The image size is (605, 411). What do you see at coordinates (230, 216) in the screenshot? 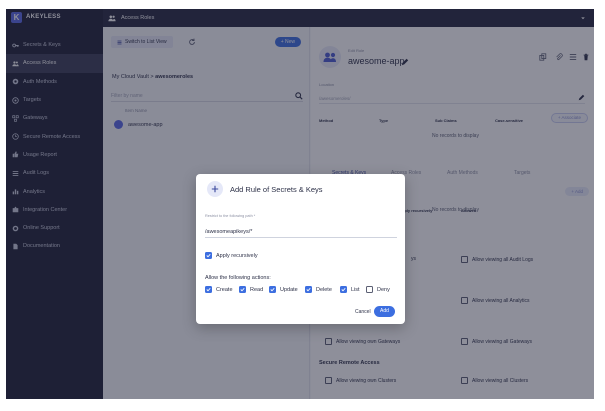
I see `path-field-label: Restrict to the following path *` at bounding box center [230, 216].